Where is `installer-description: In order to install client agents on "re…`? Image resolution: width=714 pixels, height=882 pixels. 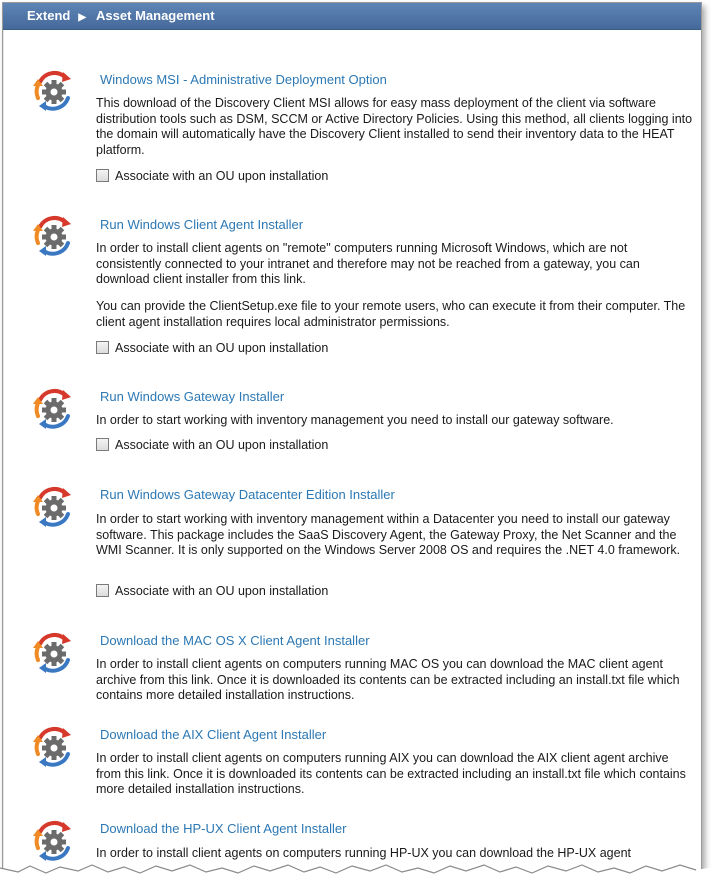
installer-description: In order to install client agents on "re… is located at coordinates (368, 263).